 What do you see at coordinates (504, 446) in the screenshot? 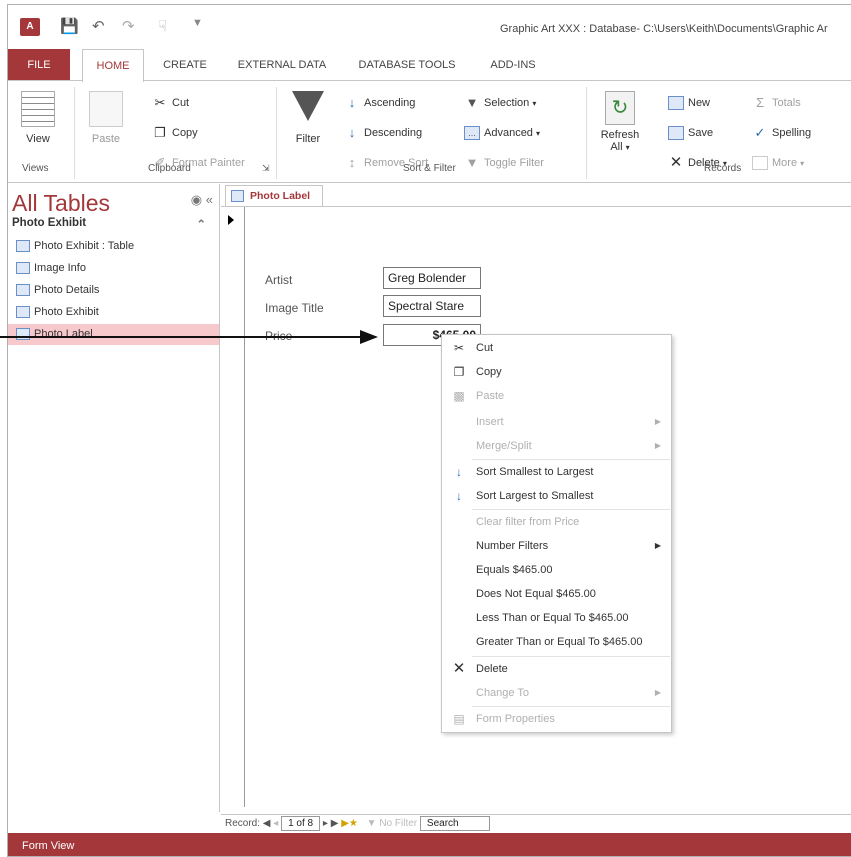
I see `menu-item-label: Merge/Split` at bounding box center [504, 446].